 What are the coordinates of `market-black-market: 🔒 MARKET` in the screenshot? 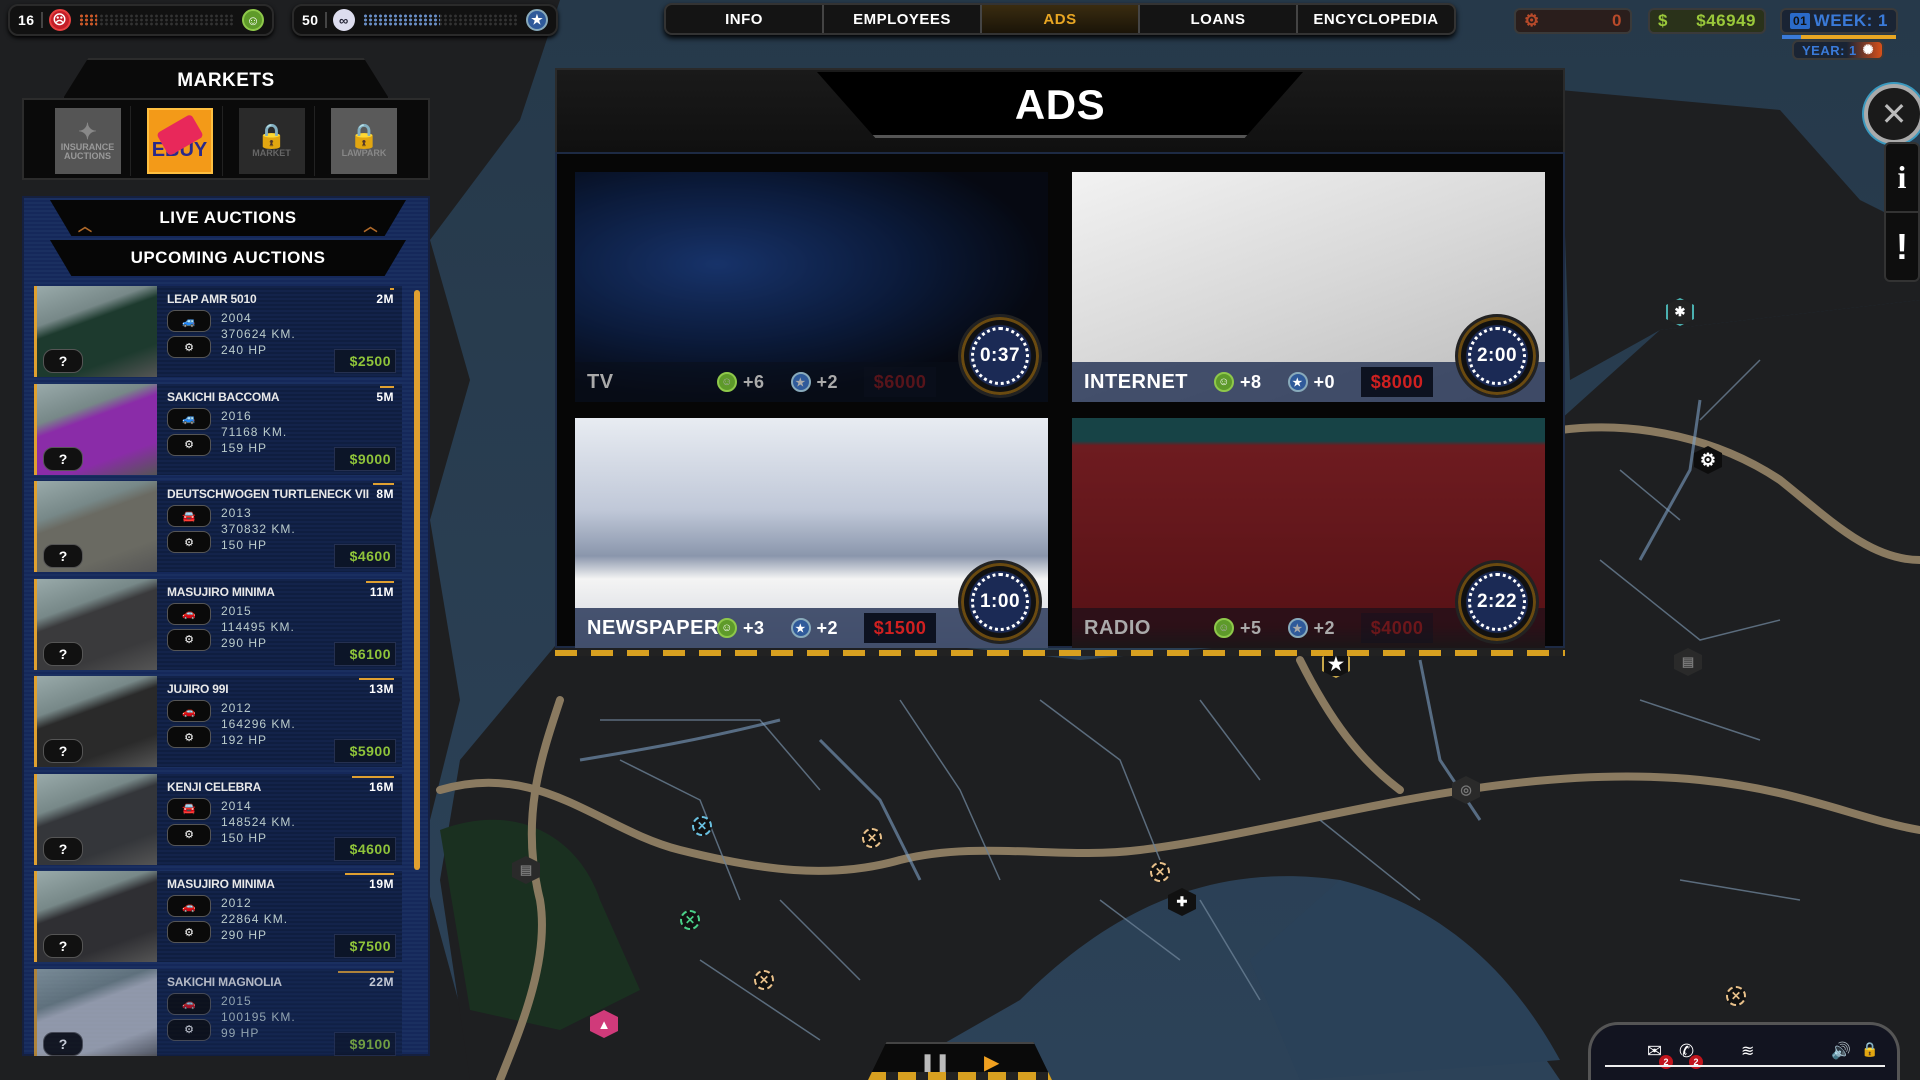 It's located at (272, 141).